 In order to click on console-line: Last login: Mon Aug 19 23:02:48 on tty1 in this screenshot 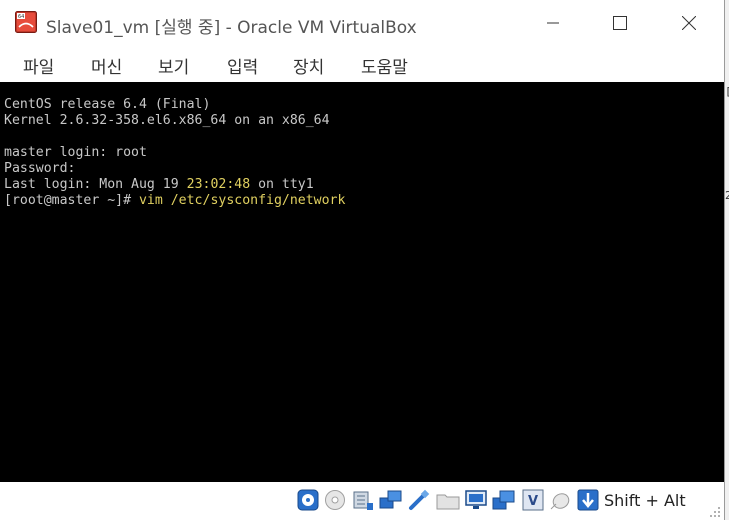, I will do `click(159, 184)`.